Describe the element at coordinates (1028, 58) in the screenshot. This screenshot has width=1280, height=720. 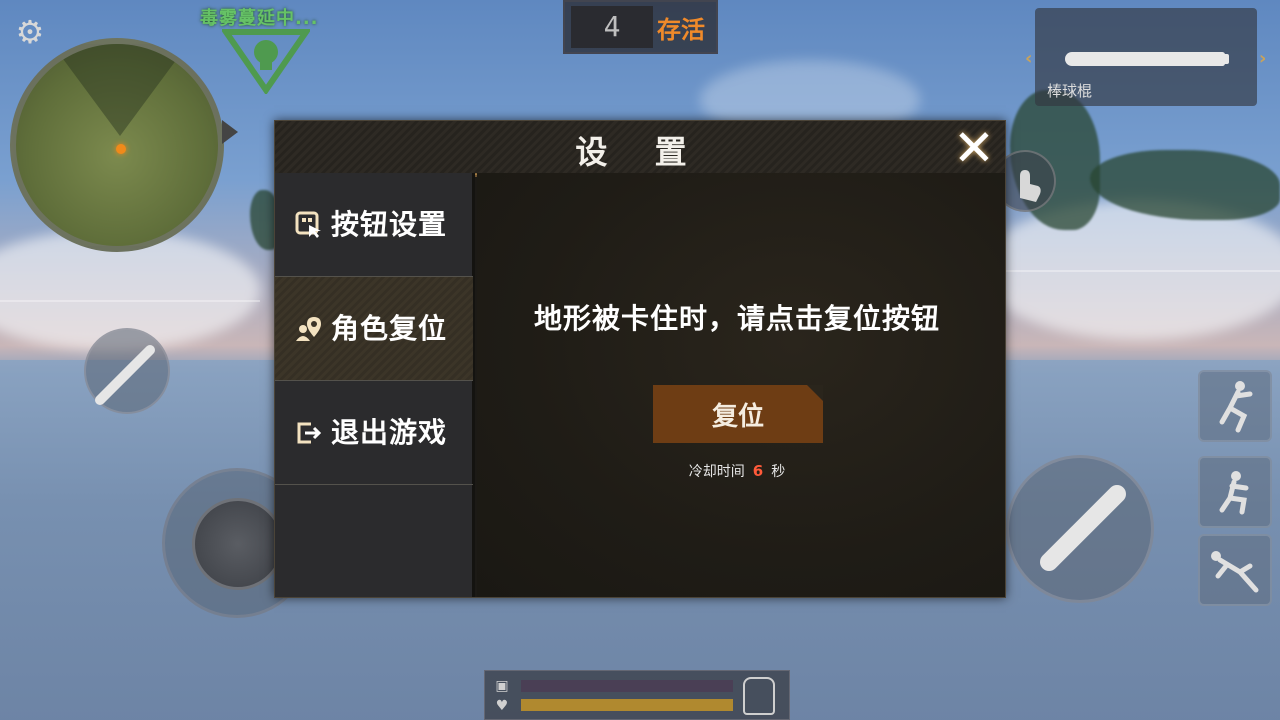
I see `chevron-left-icon: ‹` at that location.